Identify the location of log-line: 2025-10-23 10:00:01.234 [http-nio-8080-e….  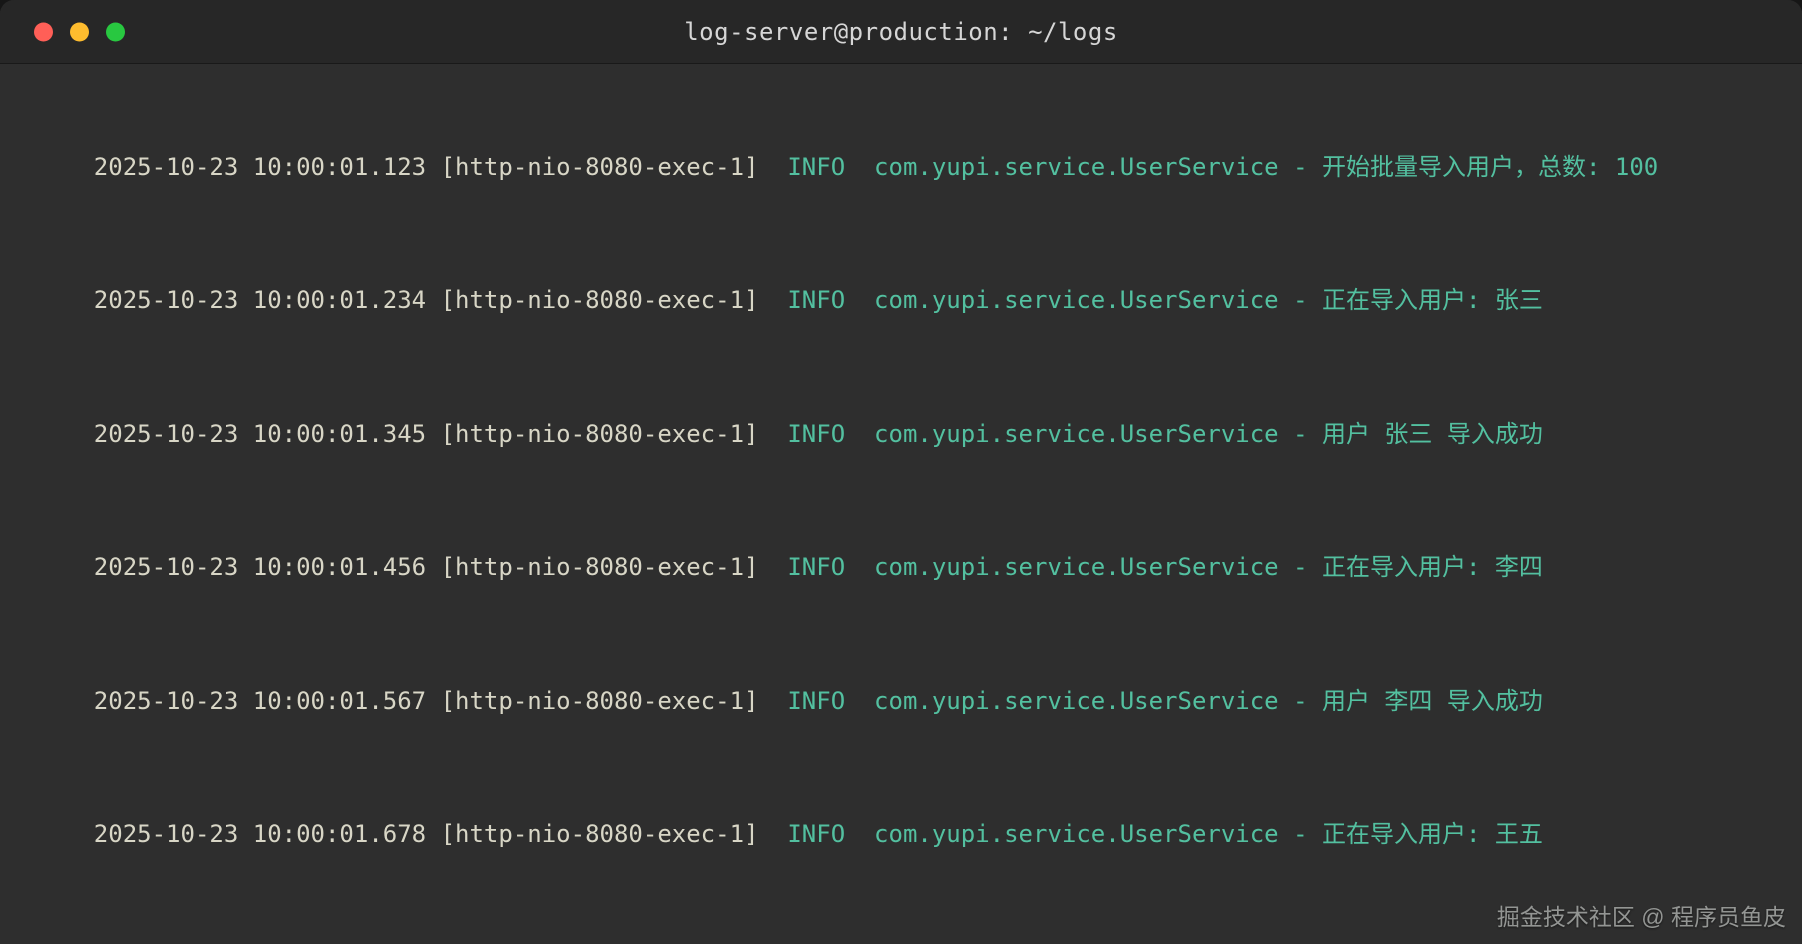
(891, 301).